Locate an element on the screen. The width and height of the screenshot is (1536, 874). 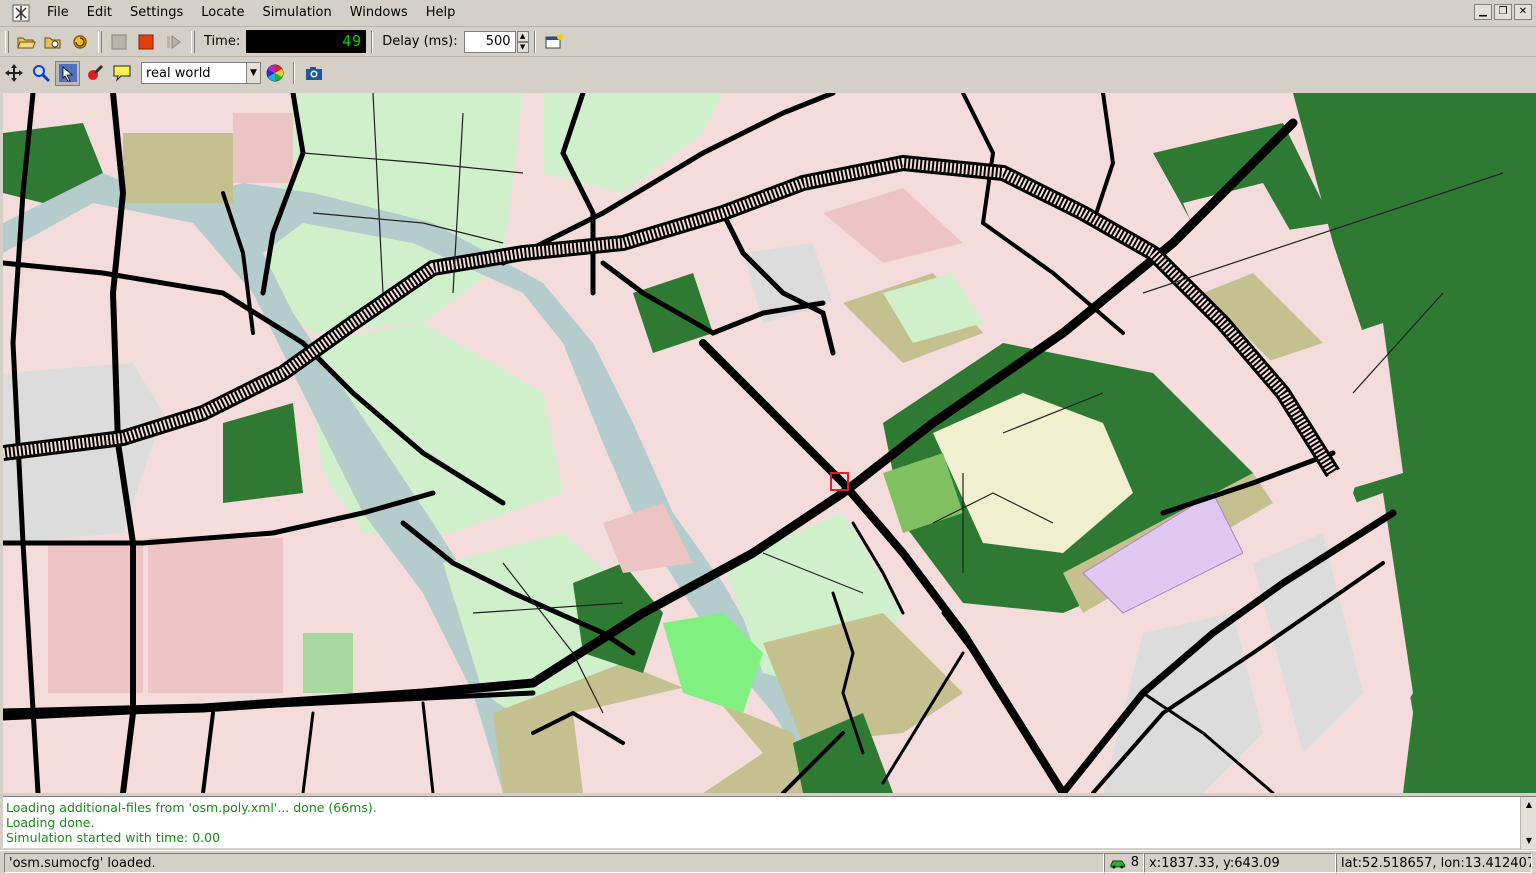
locate-button is located at coordinates (67, 73).